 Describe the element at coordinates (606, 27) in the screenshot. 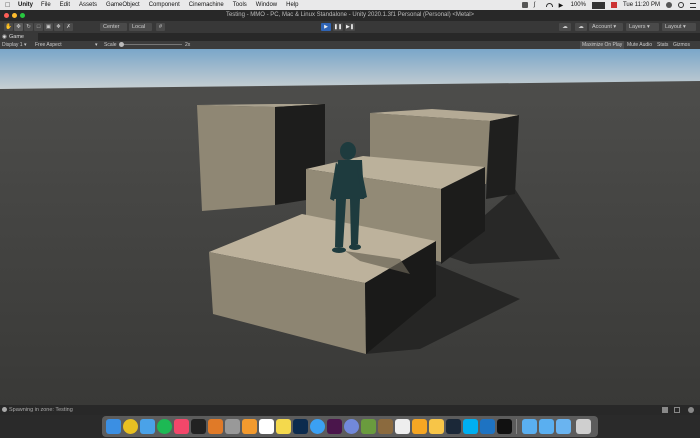

I see `account-dropdown: Account ▾` at that location.